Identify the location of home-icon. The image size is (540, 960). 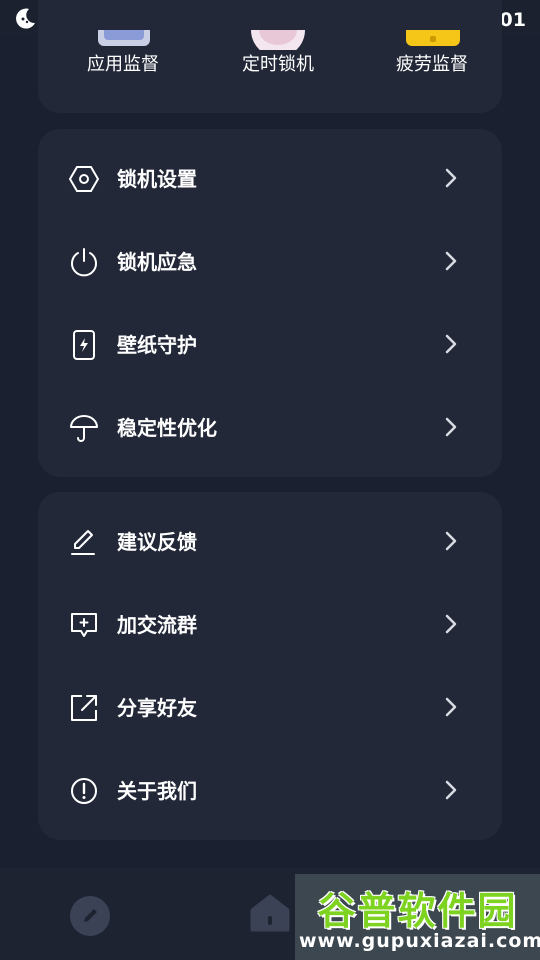
(270, 913).